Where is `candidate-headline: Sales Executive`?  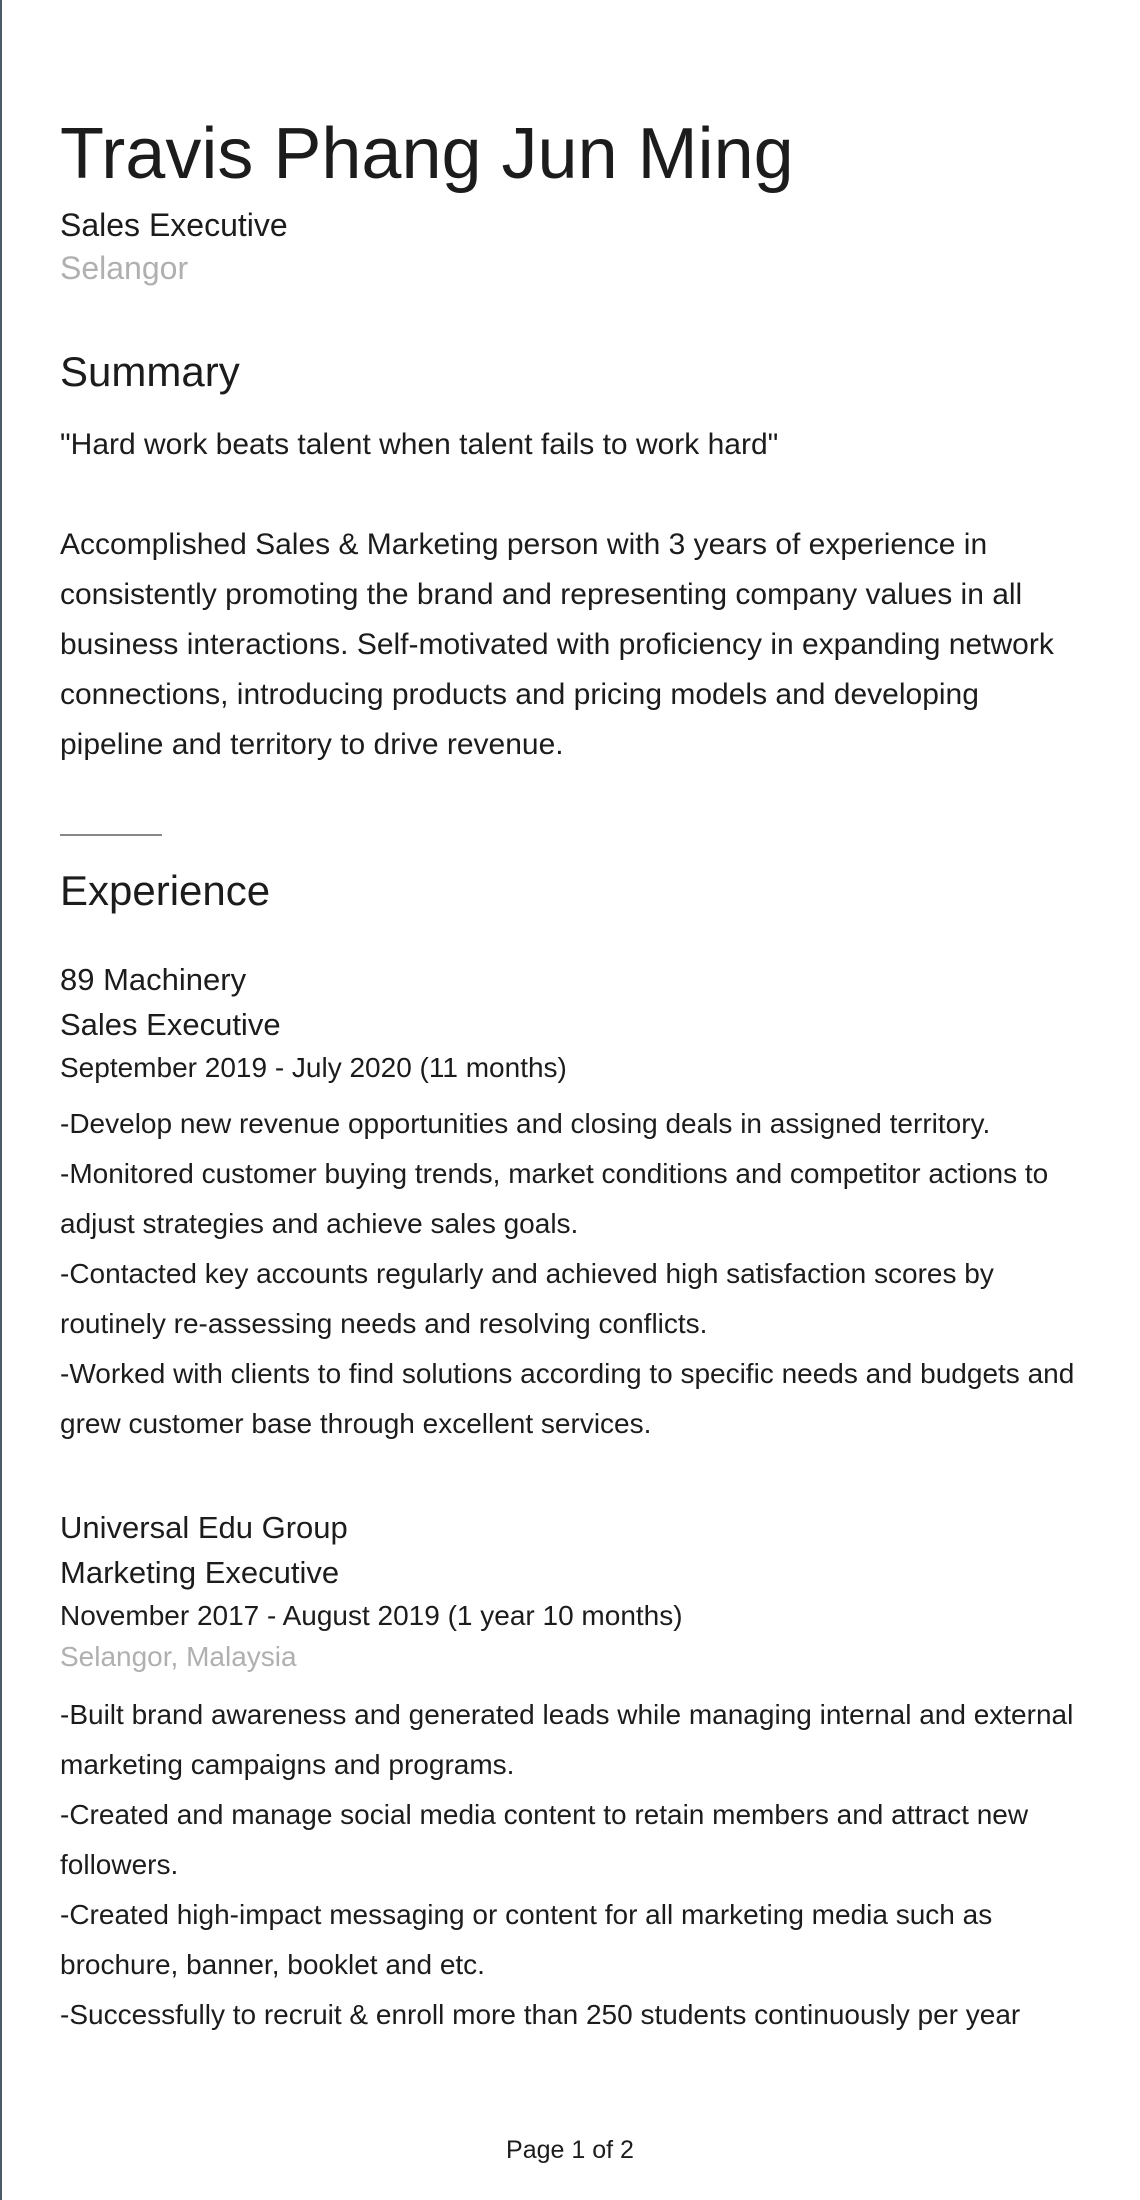
candidate-headline: Sales Executive is located at coordinates (174, 225).